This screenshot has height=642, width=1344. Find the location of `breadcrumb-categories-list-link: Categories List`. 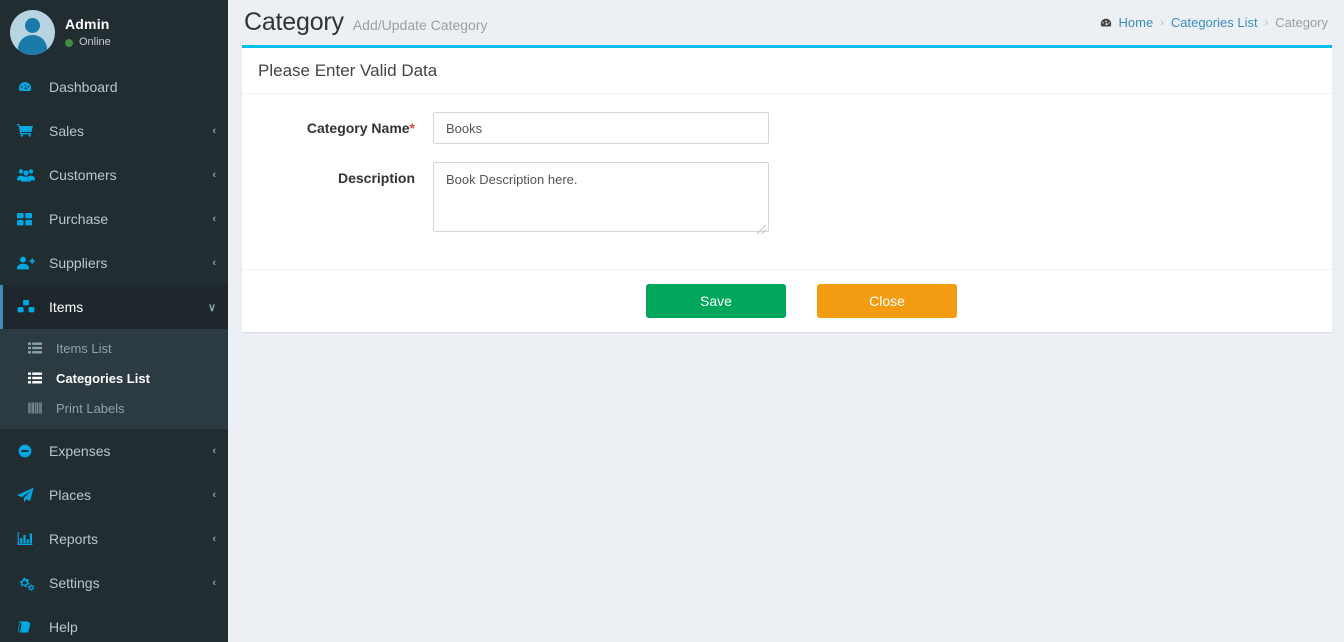

breadcrumb-categories-list-link: Categories List is located at coordinates (1214, 22).